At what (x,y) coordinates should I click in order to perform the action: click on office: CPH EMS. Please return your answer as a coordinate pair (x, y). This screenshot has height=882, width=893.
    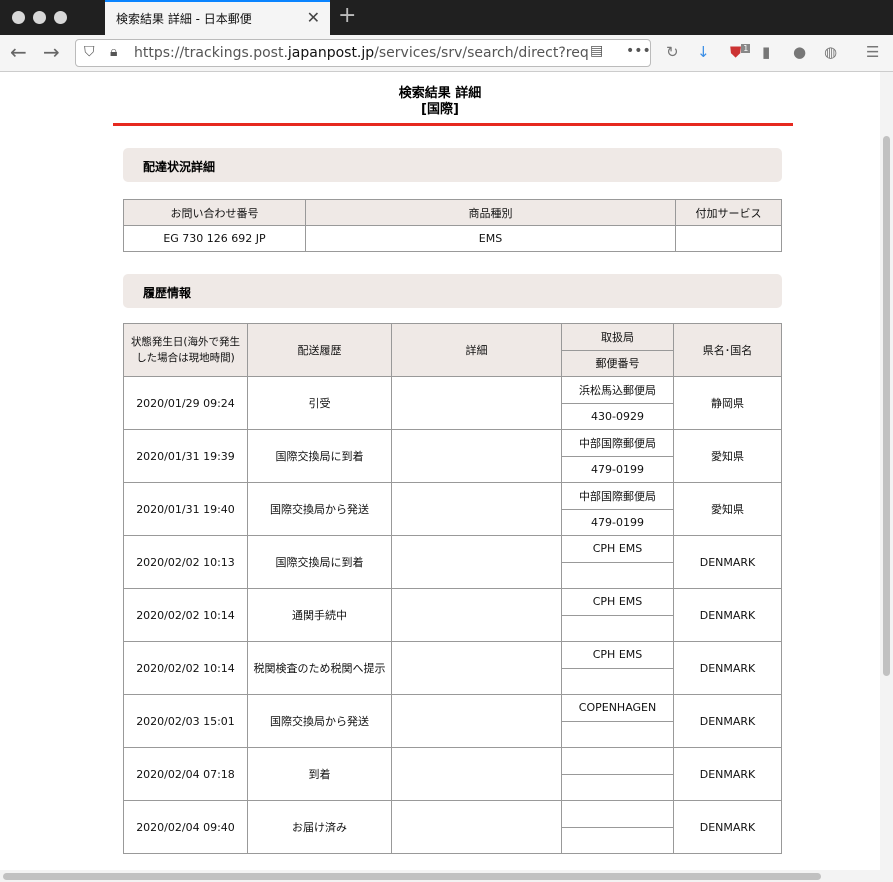
    Looking at the image, I should click on (617, 602).